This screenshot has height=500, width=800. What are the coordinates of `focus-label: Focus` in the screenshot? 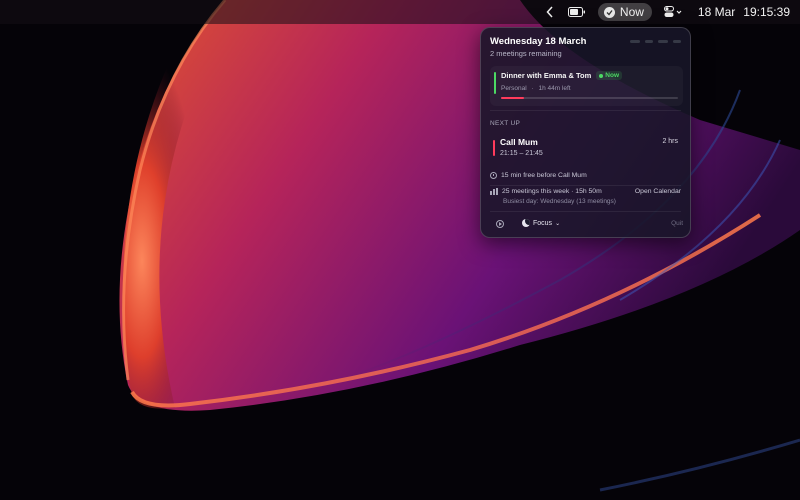 It's located at (543, 223).